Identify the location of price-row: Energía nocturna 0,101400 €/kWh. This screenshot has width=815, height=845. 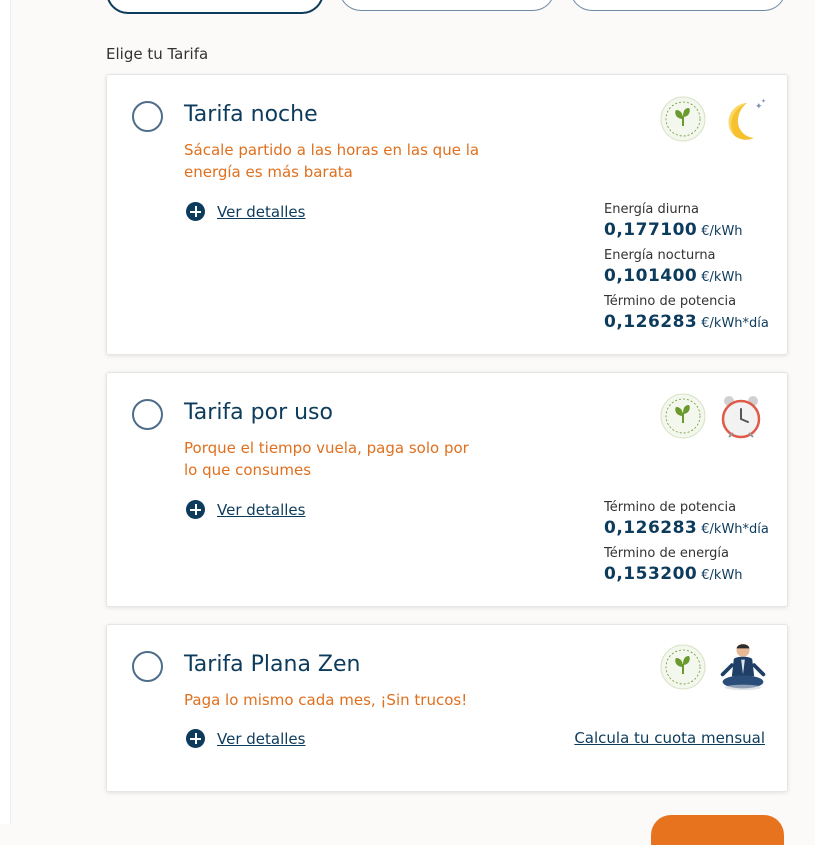
(686, 270).